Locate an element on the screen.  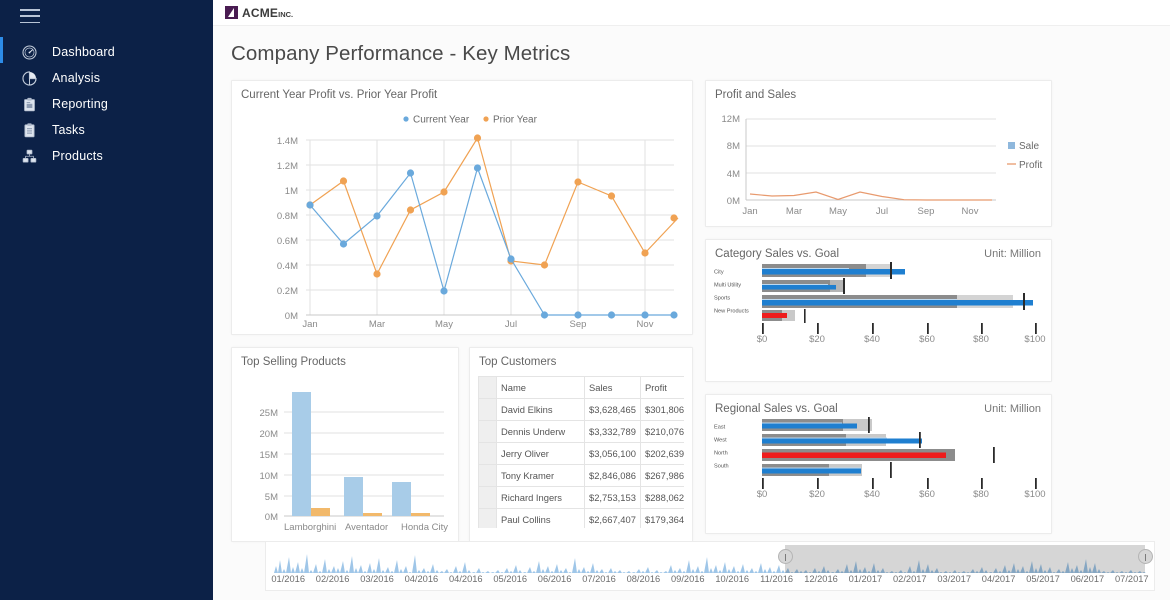
table-title: Top Customers is located at coordinates (518, 362).